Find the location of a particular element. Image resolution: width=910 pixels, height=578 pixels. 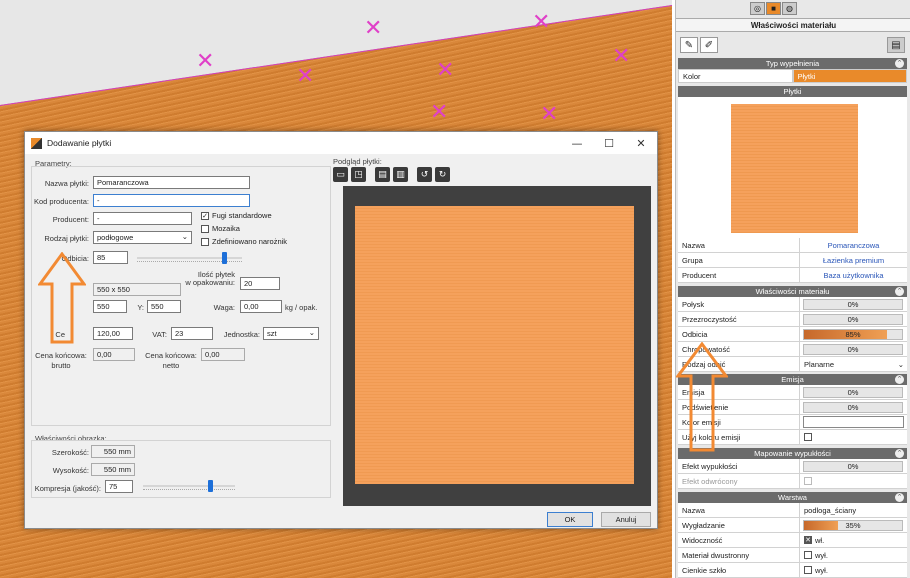

row-key: Odbicia is located at coordinates (739, 334).